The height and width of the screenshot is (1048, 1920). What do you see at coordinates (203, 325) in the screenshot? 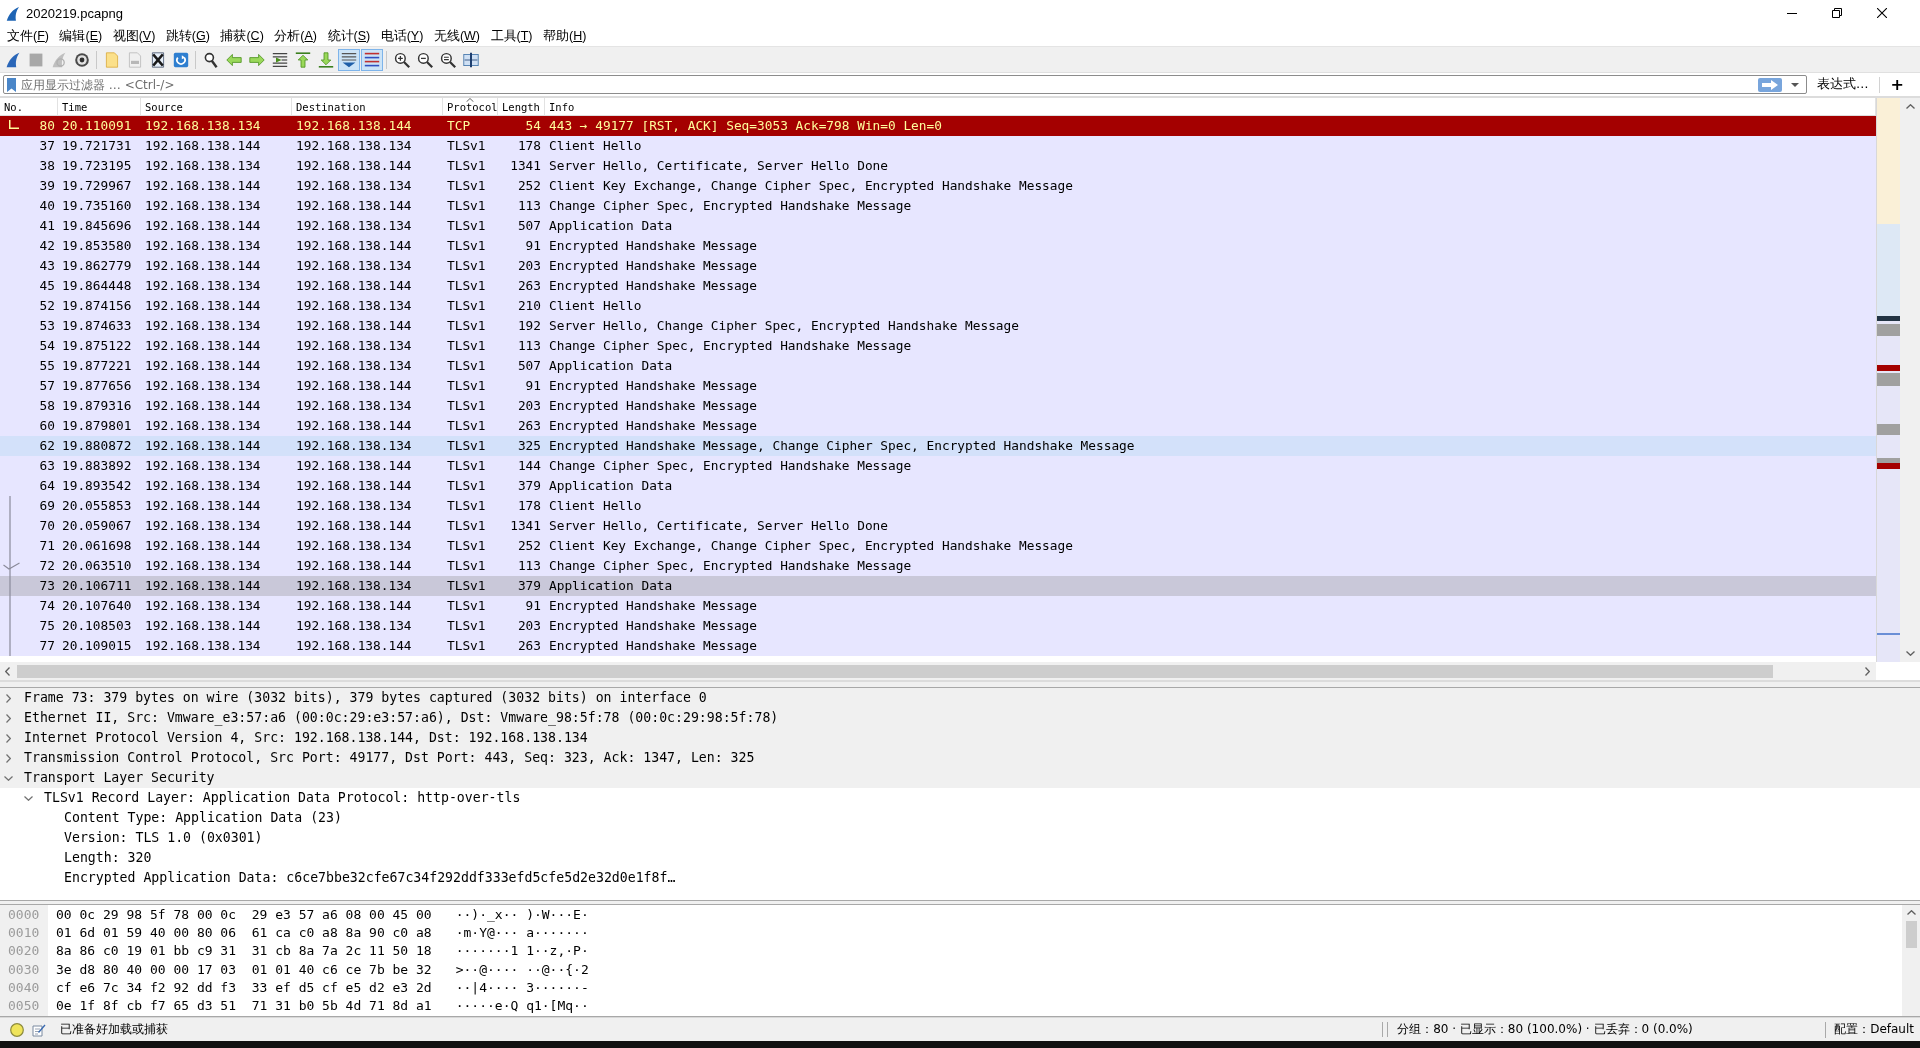
I see `source-address: 192.168.138.134` at bounding box center [203, 325].